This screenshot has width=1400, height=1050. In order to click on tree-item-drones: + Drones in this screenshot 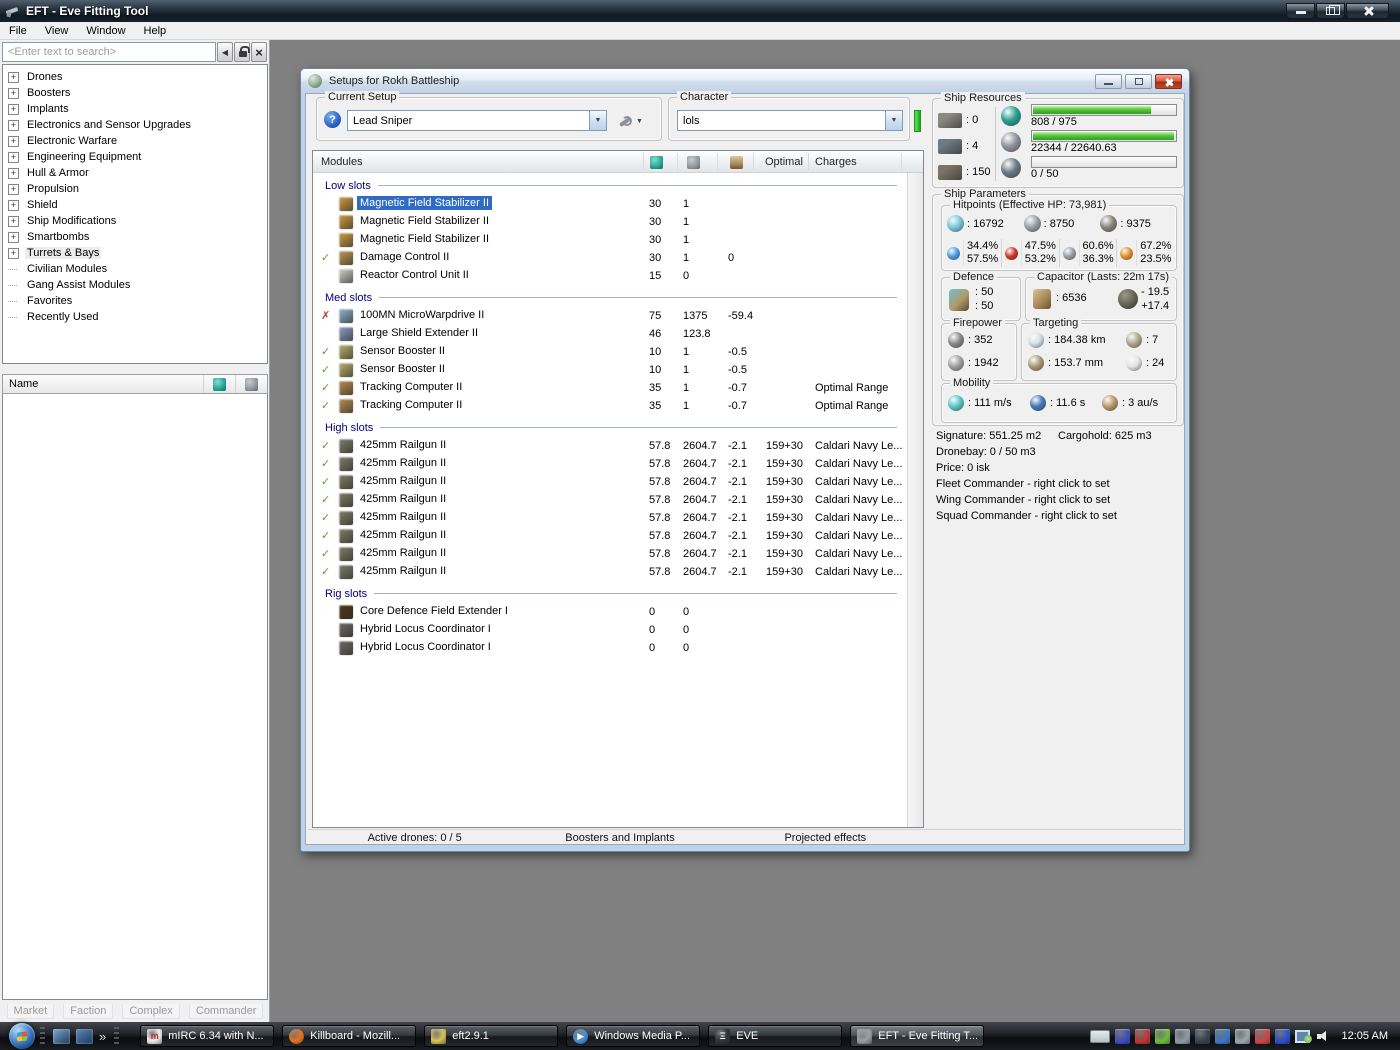, I will do `click(135, 77)`.